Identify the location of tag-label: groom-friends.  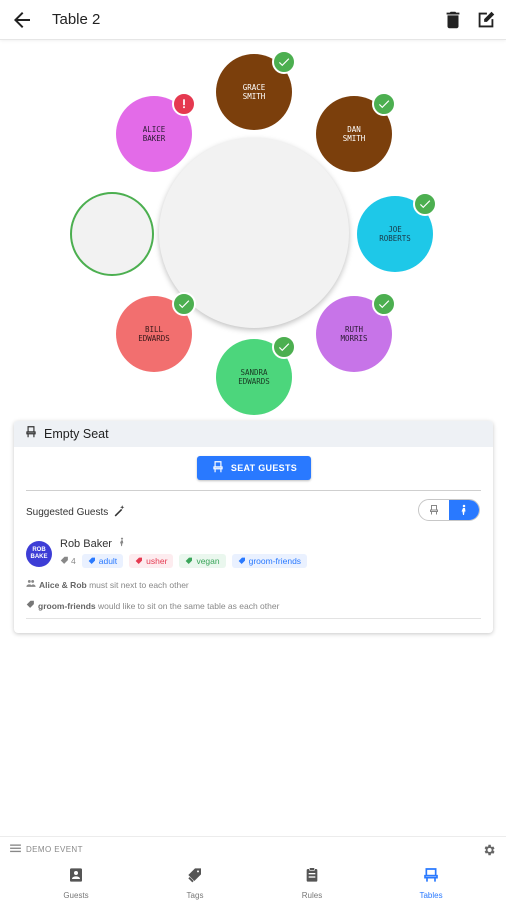
(275, 561).